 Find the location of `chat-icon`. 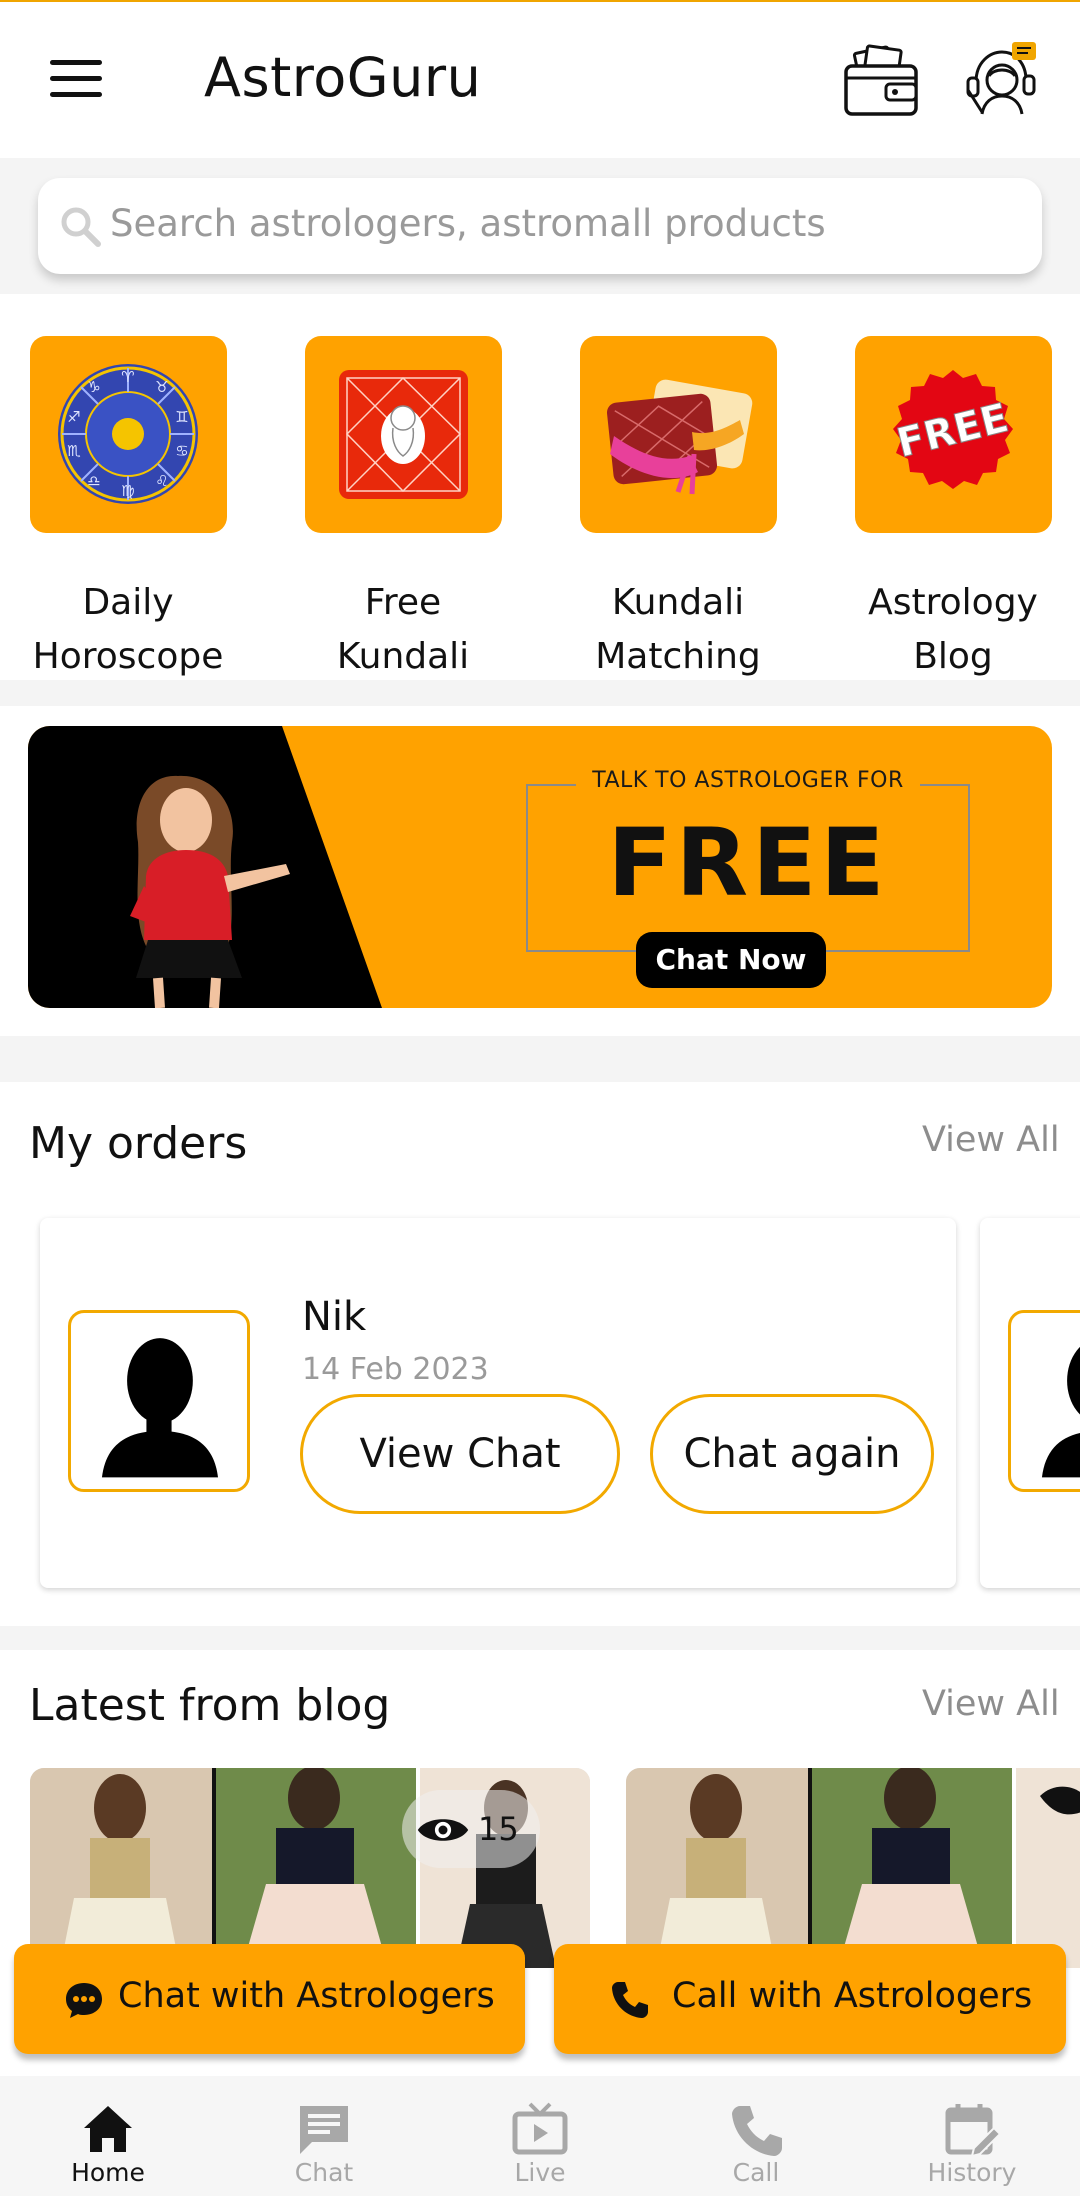

chat-icon is located at coordinates (324, 2130).